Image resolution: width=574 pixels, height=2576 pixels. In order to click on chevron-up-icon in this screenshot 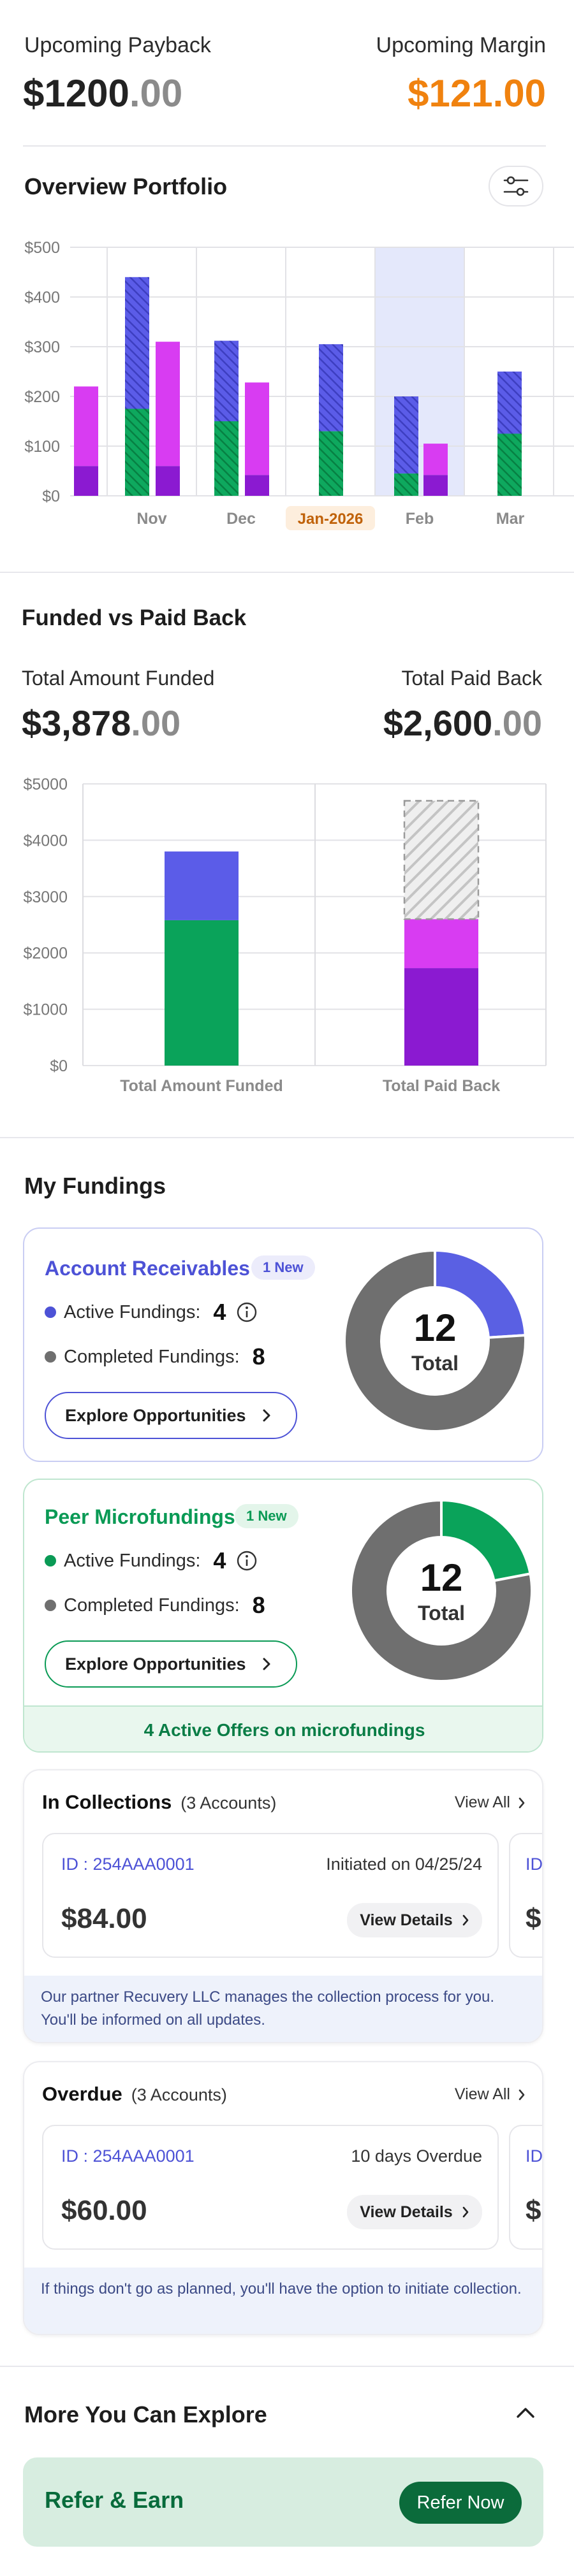, I will do `click(525, 2414)`.